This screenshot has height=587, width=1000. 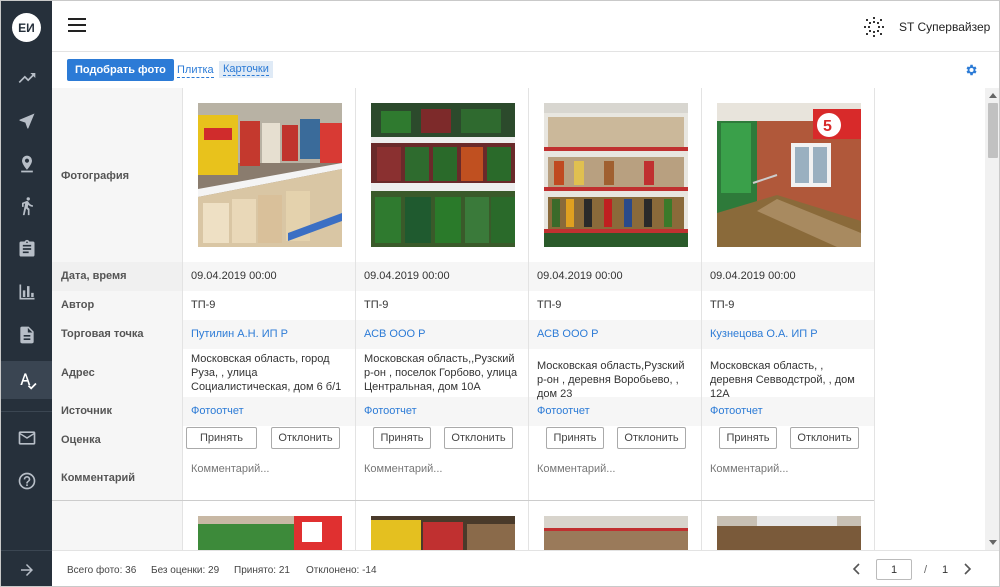 I want to click on chevron-left-icon, so click(x=857, y=569).